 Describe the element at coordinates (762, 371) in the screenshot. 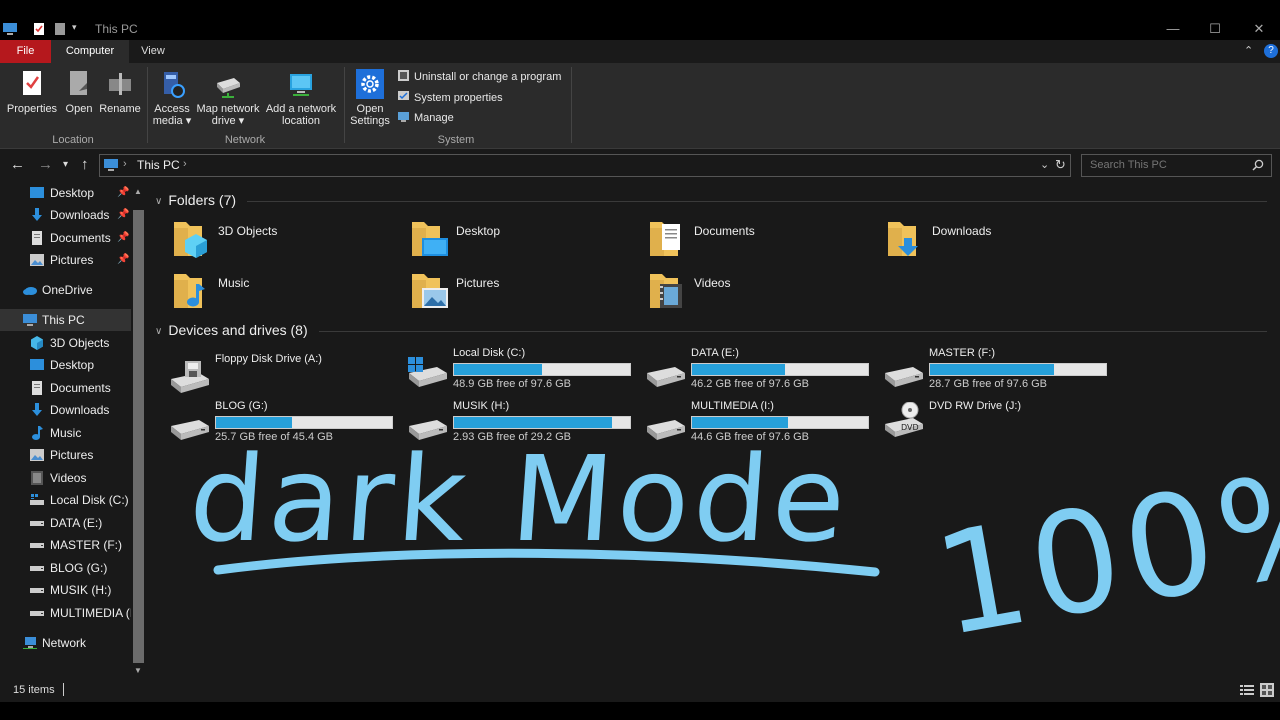

I see `drive-data-e: DATA (E:) 46.2 GB free of 97.6 GB` at that location.